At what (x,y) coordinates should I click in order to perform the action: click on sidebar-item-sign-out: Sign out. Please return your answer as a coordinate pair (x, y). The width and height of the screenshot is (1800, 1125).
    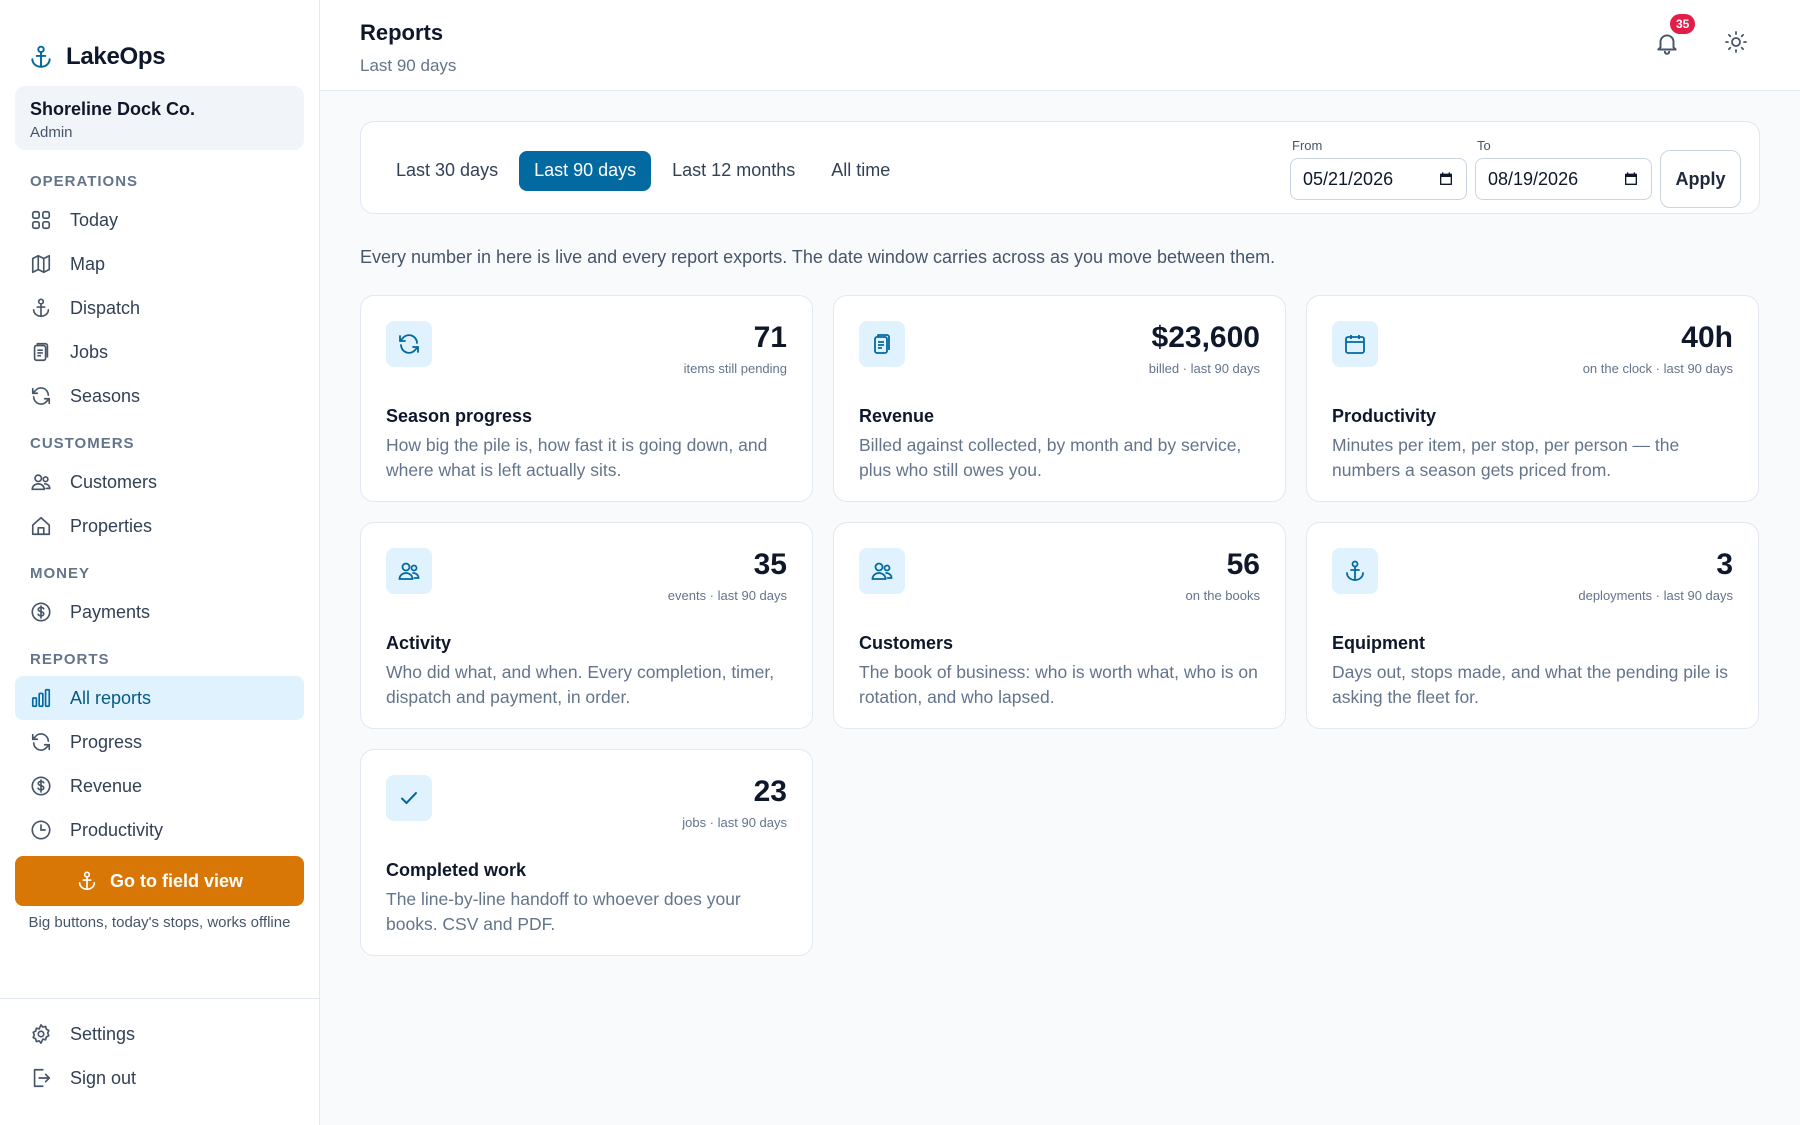
    Looking at the image, I should click on (159, 1078).